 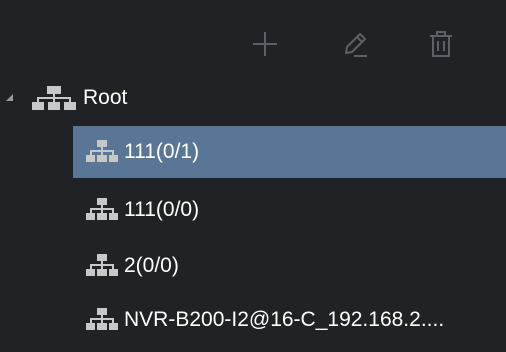 I want to click on plus-icon, so click(x=265, y=44).